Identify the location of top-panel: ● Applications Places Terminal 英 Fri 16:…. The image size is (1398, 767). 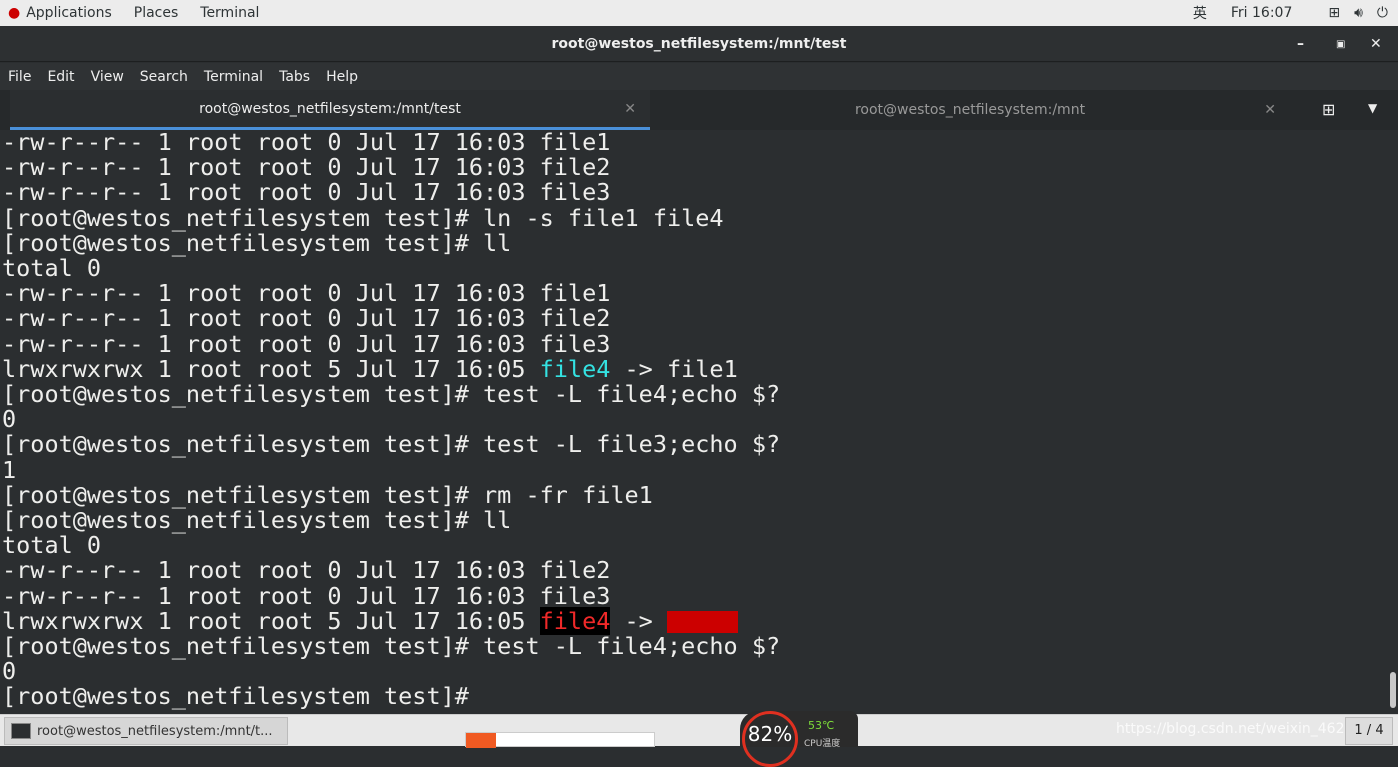
(699, 13).